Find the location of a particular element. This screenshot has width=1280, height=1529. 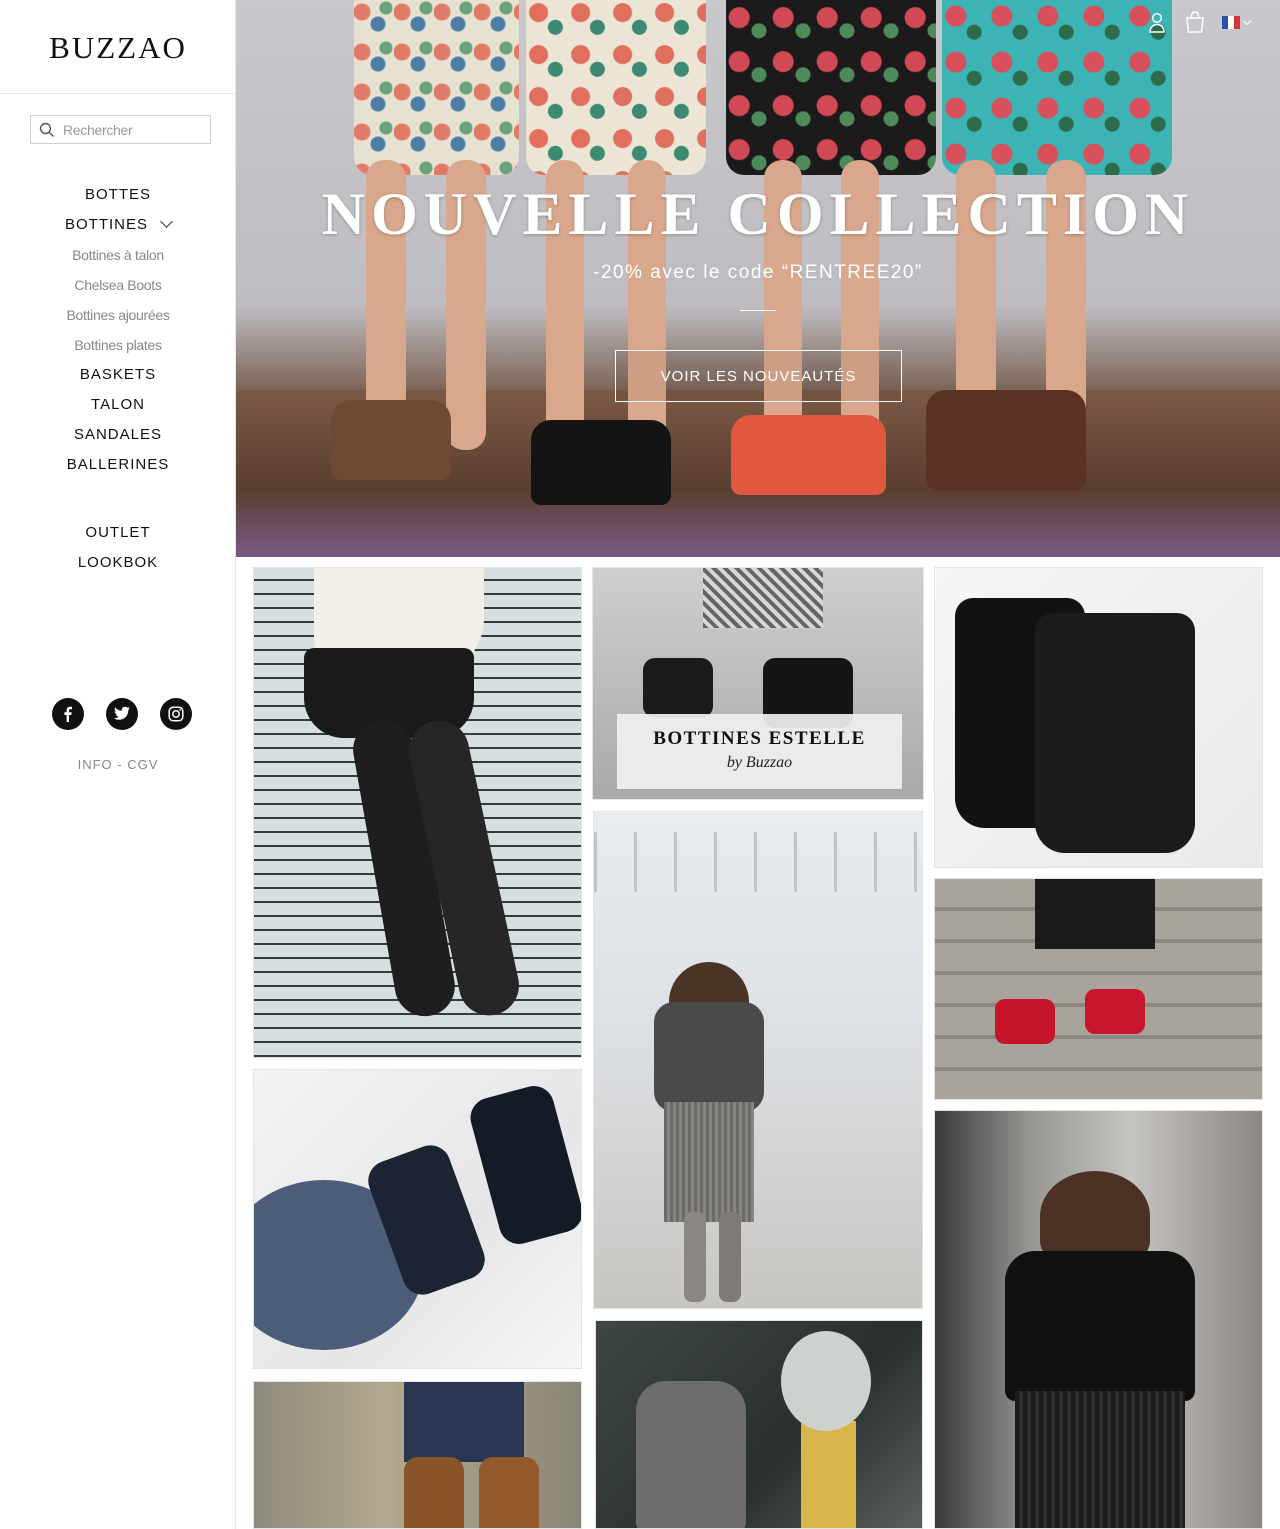

featured-tile: BOTTINES ESTELLE by Buzzao is located at coordinates (758, 683).